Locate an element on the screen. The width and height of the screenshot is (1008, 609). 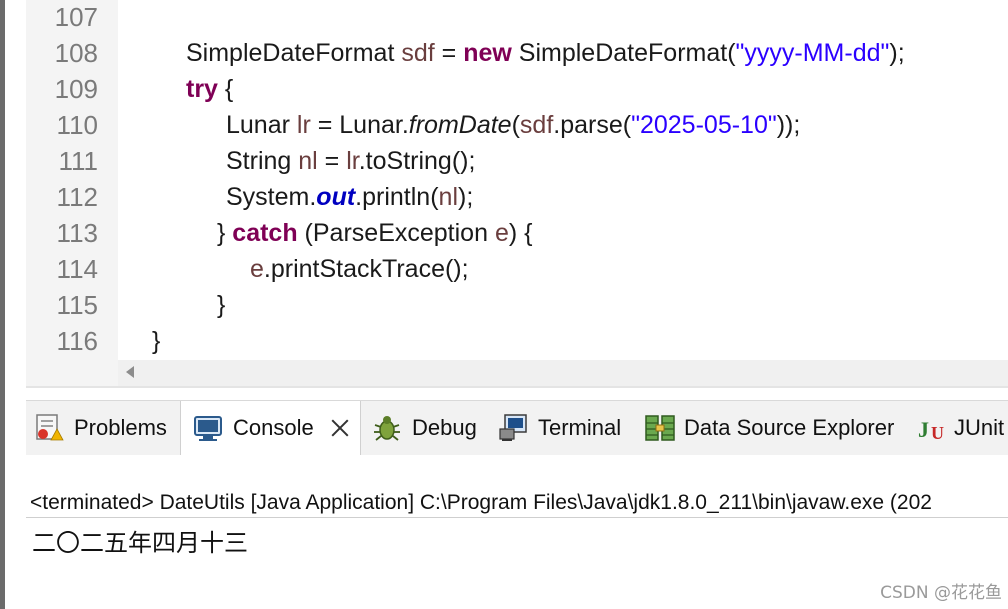
code-line: 109 try { is located at coordinates (517, 89).